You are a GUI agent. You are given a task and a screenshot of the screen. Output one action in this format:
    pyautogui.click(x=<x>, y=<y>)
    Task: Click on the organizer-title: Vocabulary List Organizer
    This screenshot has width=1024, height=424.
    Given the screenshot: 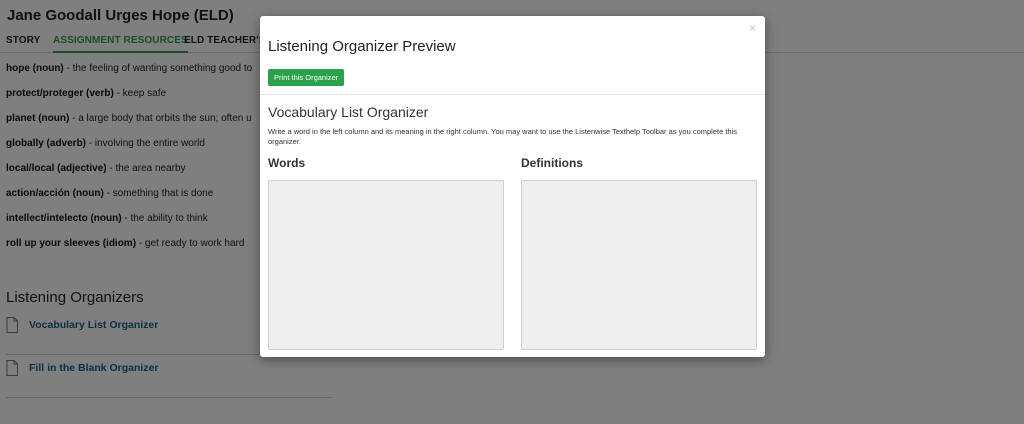 What is the action you would take?
    pyautogui.click(x=348, y=112)
    